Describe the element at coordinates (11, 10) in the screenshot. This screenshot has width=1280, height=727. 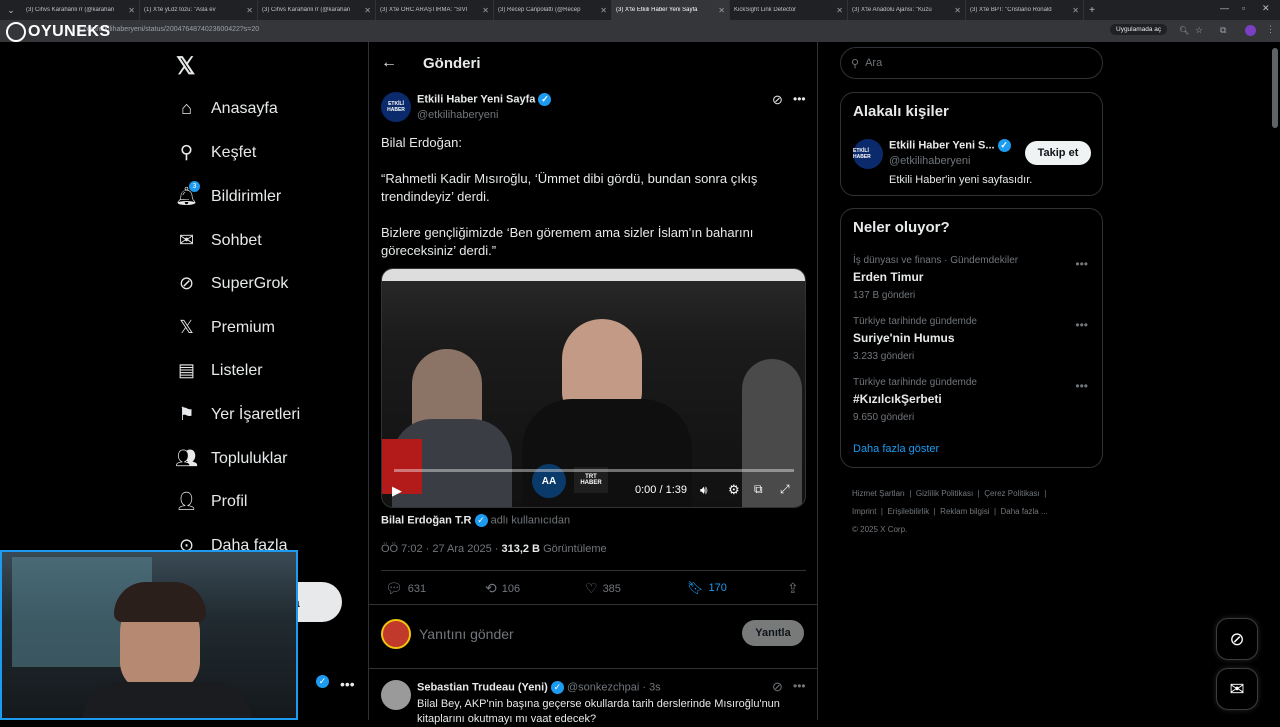
I see `tab-list-icon: ⌄` at that location.